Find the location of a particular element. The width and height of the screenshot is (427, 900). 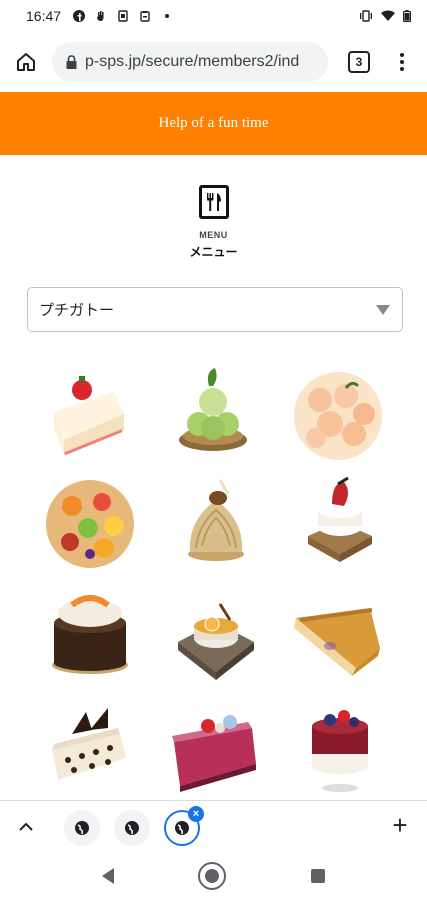

cake-item-melon-cake is located at coordinates (213, 410).